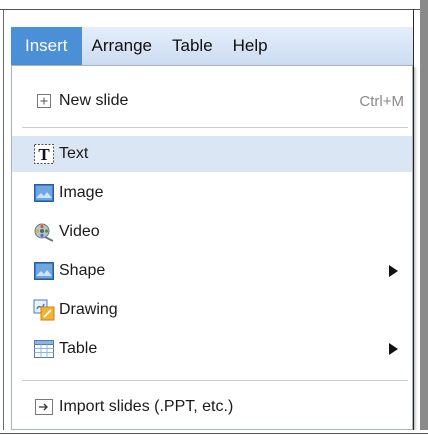 The image size is (428, 440). What do you see at coordinates (44, 407) in the screenshot?
I see `import-arrow-icon` at bounding box center [44, 407].